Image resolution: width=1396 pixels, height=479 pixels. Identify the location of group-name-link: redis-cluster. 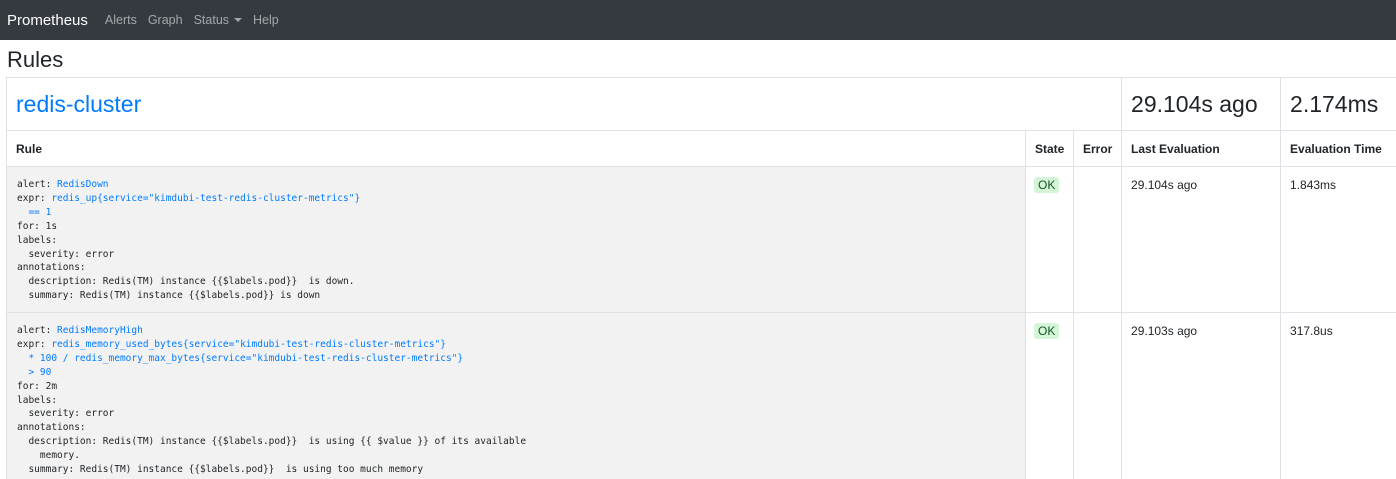
(74, 104).